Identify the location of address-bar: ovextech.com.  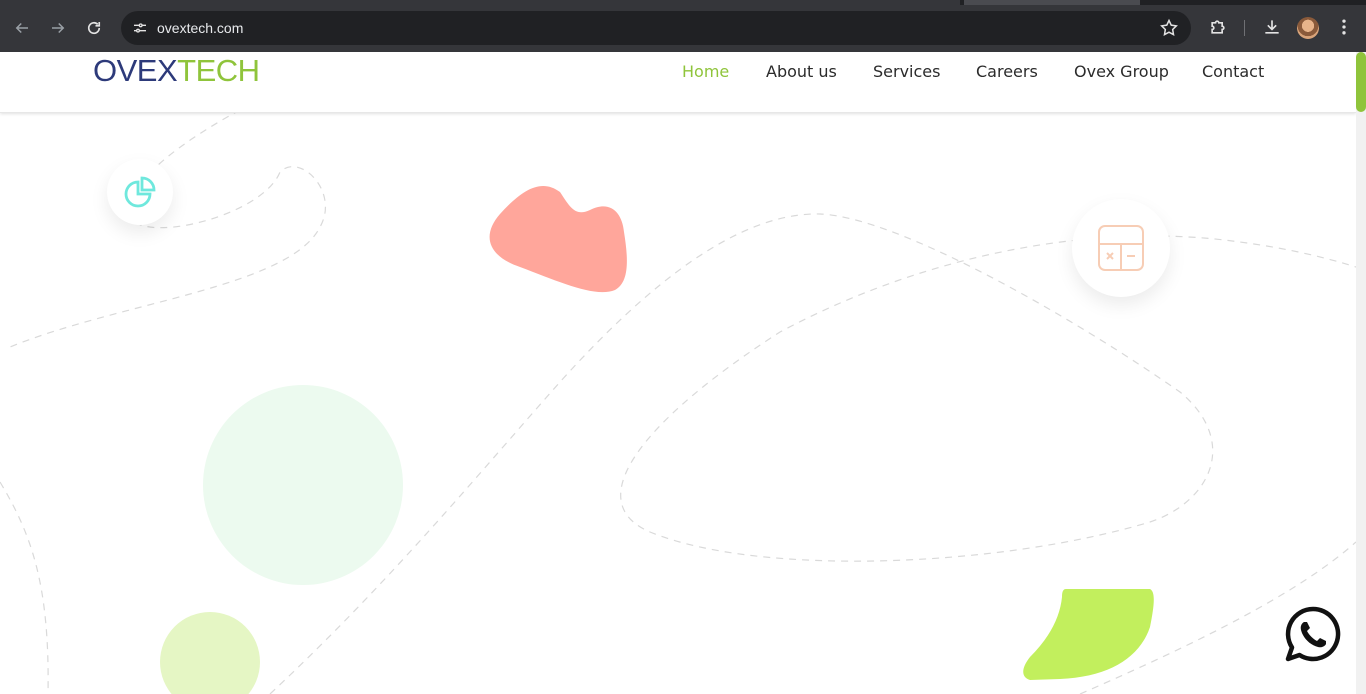
(656, 28).